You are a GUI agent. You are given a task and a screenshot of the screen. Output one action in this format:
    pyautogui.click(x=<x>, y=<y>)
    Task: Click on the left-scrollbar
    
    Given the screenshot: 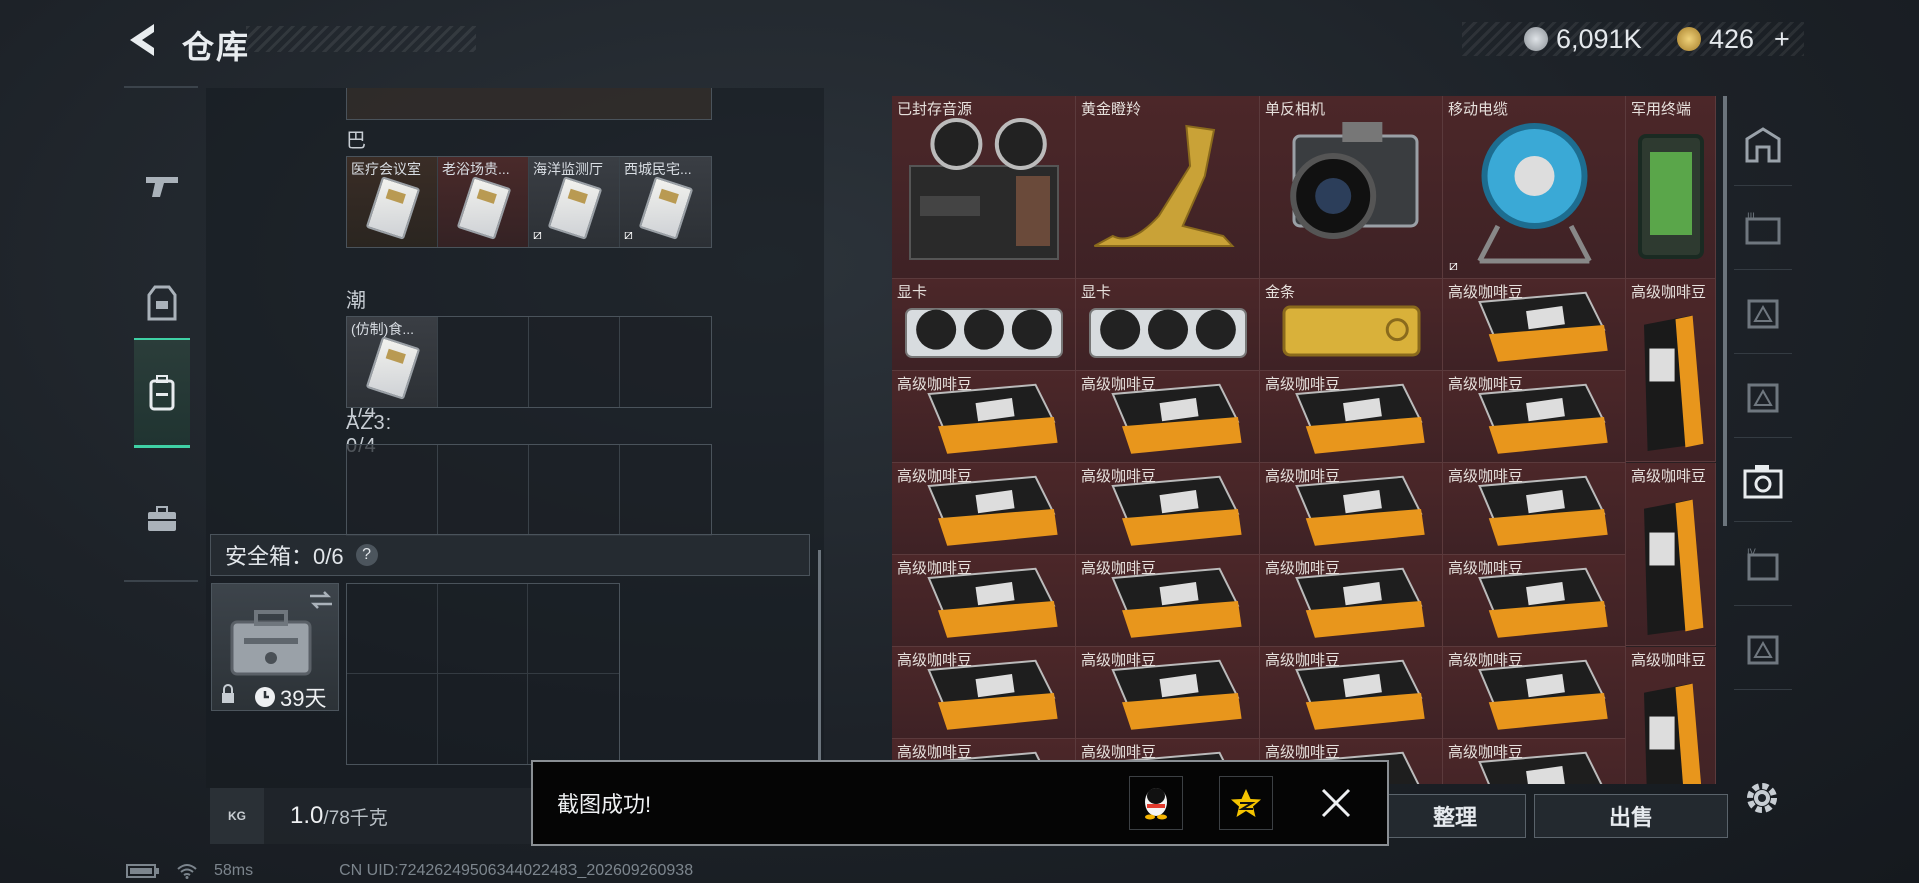 What is the action you would take?
    pyautogui.click(x=819, y=665)
    